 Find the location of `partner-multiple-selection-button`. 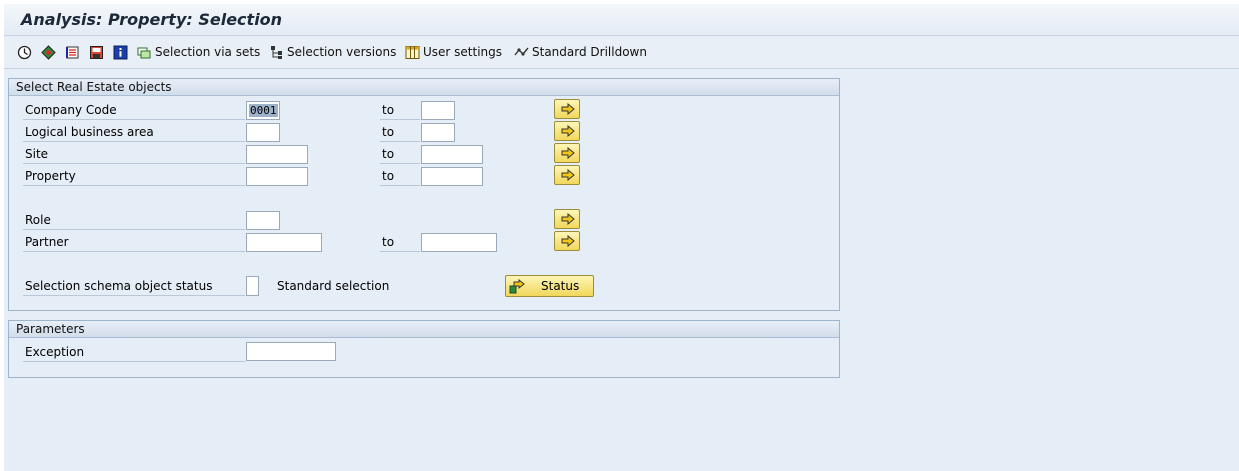

partner-multiple-selection-button is located at coordinates (567, 241).